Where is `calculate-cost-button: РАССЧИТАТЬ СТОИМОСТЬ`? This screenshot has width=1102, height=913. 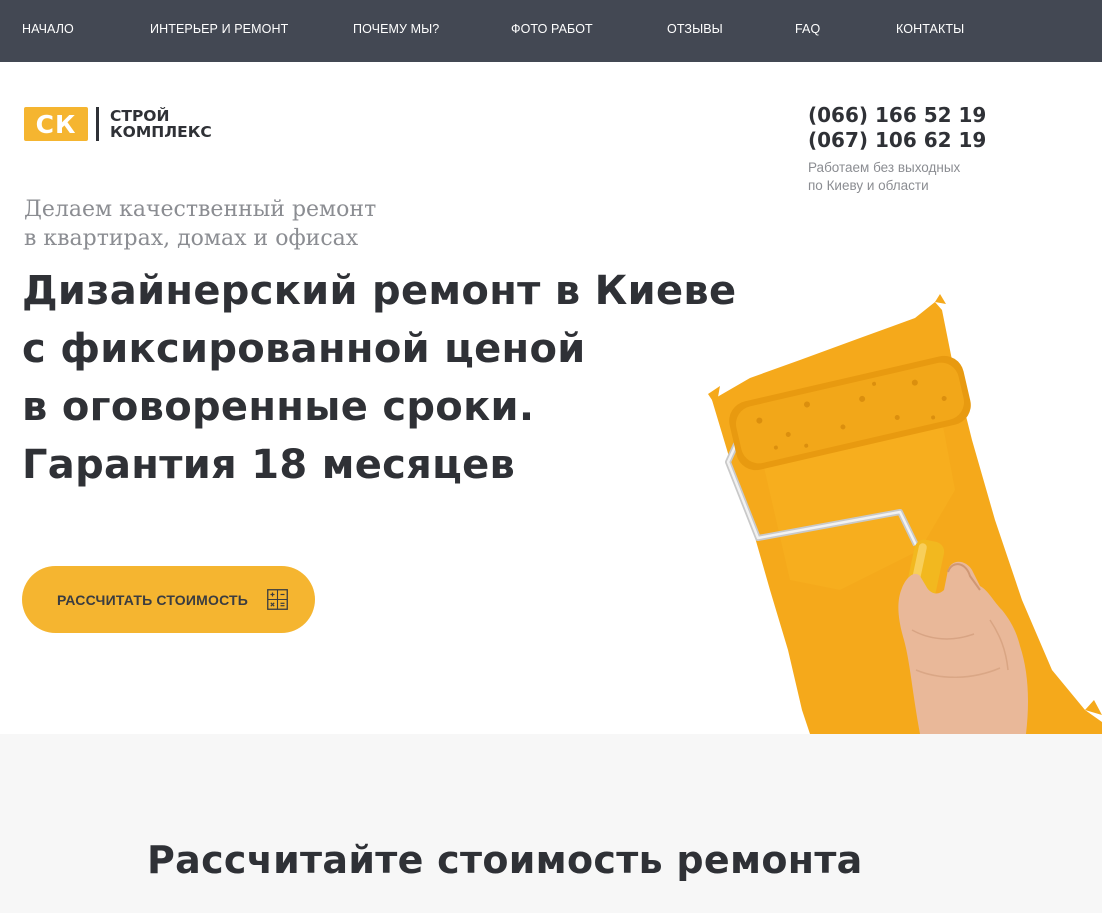
calculate-cost-button: РАССЧИТАТЬ СТОИМОСТЬ is located at coordinates (168, 599).